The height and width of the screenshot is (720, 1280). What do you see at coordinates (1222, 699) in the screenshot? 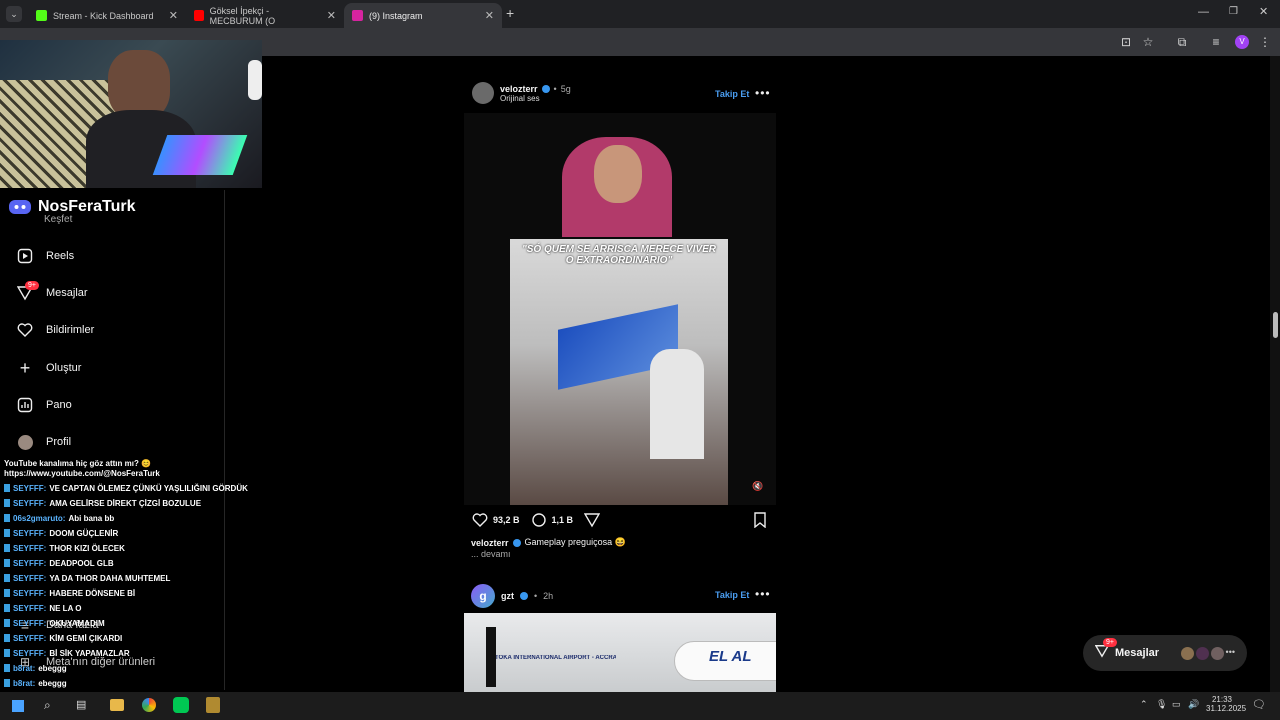
I see `clock-time: 21:33` at bounding box center [1222, 699].